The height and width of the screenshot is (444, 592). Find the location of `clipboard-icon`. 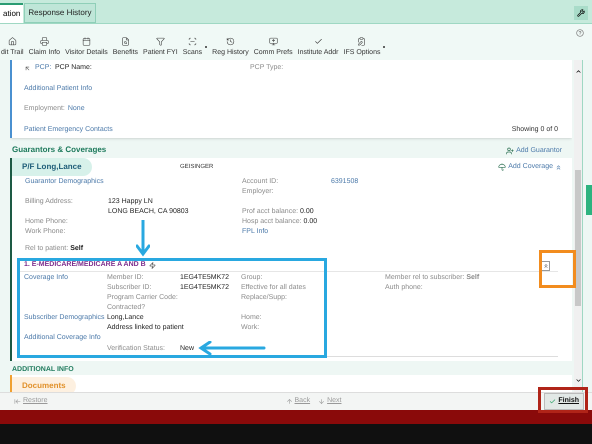

clipboard-icon is located at coordinates (361, 41).